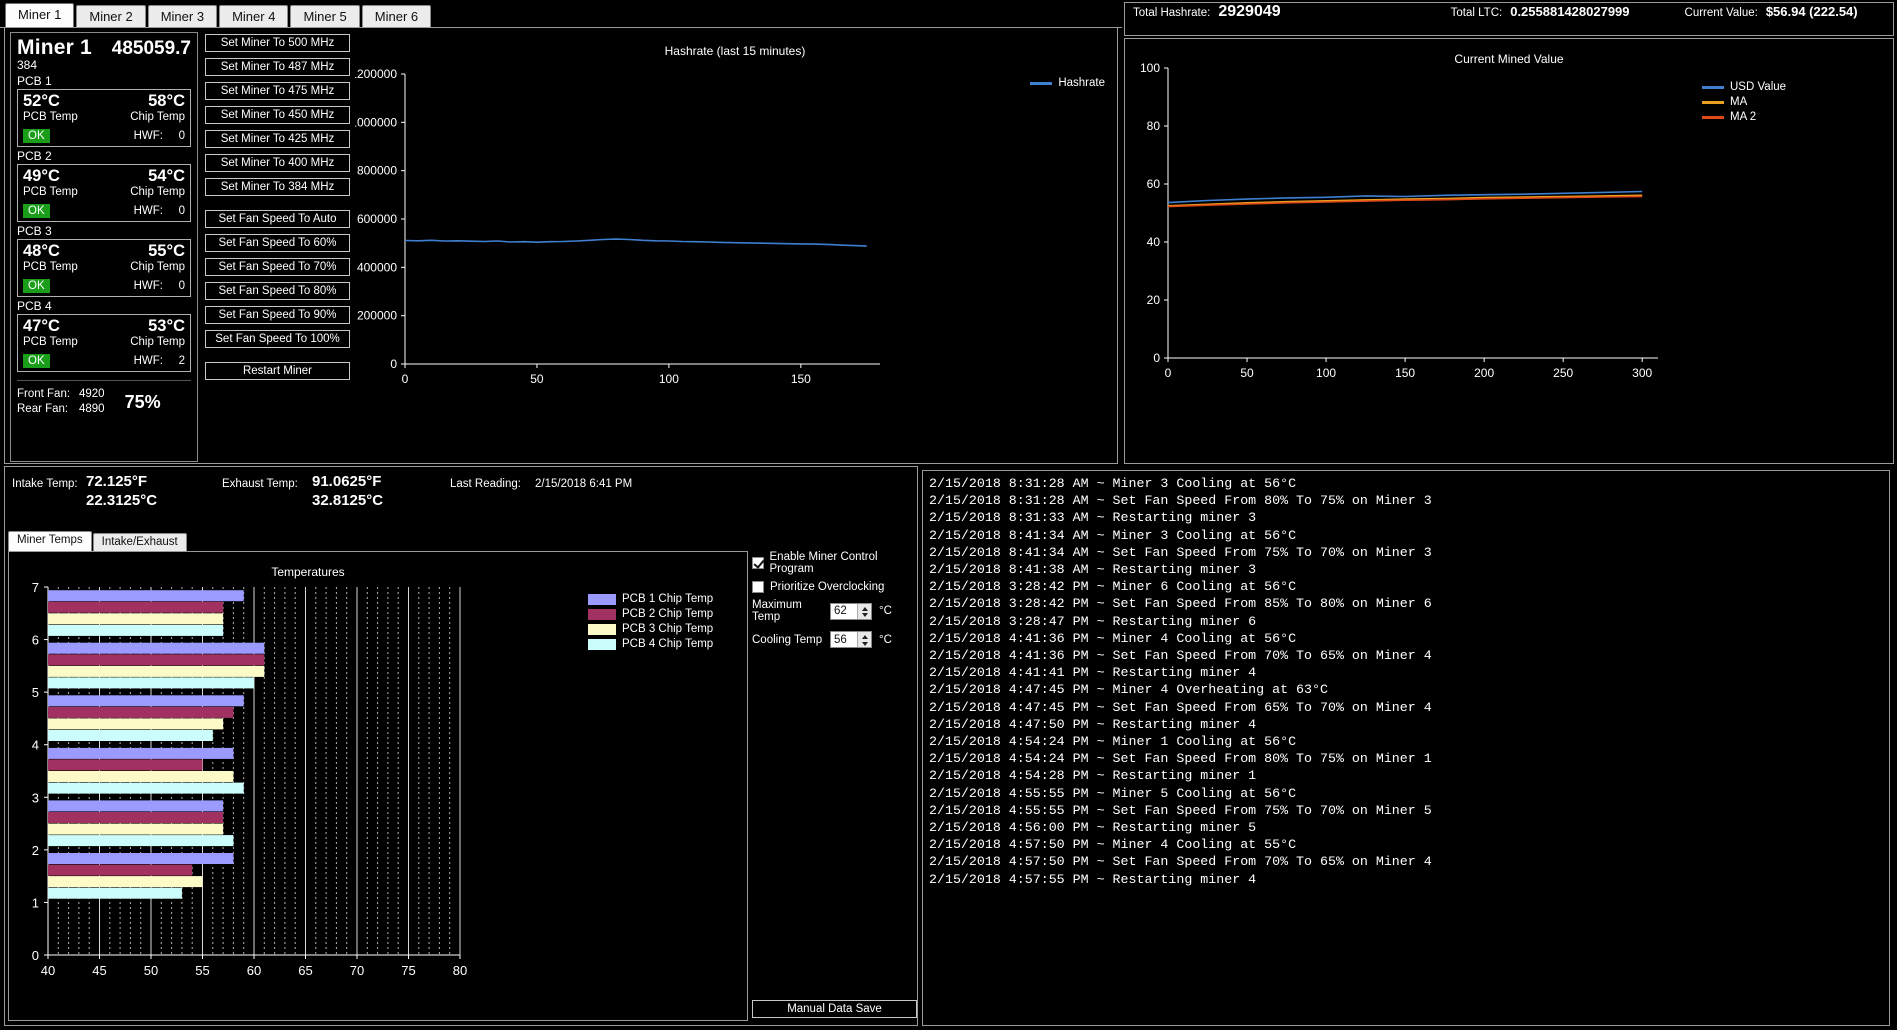 This screenshot has width=1897, height=1030. I want to click on svg-text: 4, so click(35, 745).